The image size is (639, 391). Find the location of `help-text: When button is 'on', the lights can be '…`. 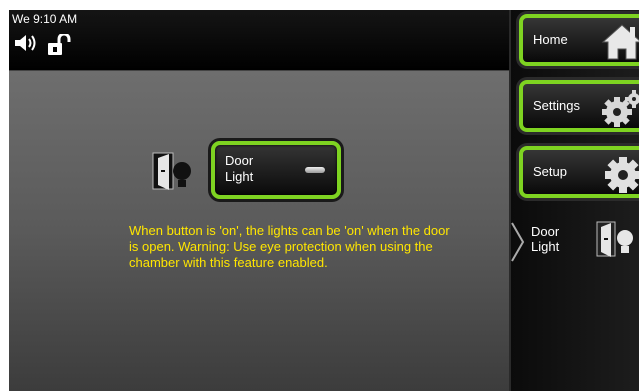

help-text: When button is 'on', the lights can be '… is located at coordinates (289, 246).